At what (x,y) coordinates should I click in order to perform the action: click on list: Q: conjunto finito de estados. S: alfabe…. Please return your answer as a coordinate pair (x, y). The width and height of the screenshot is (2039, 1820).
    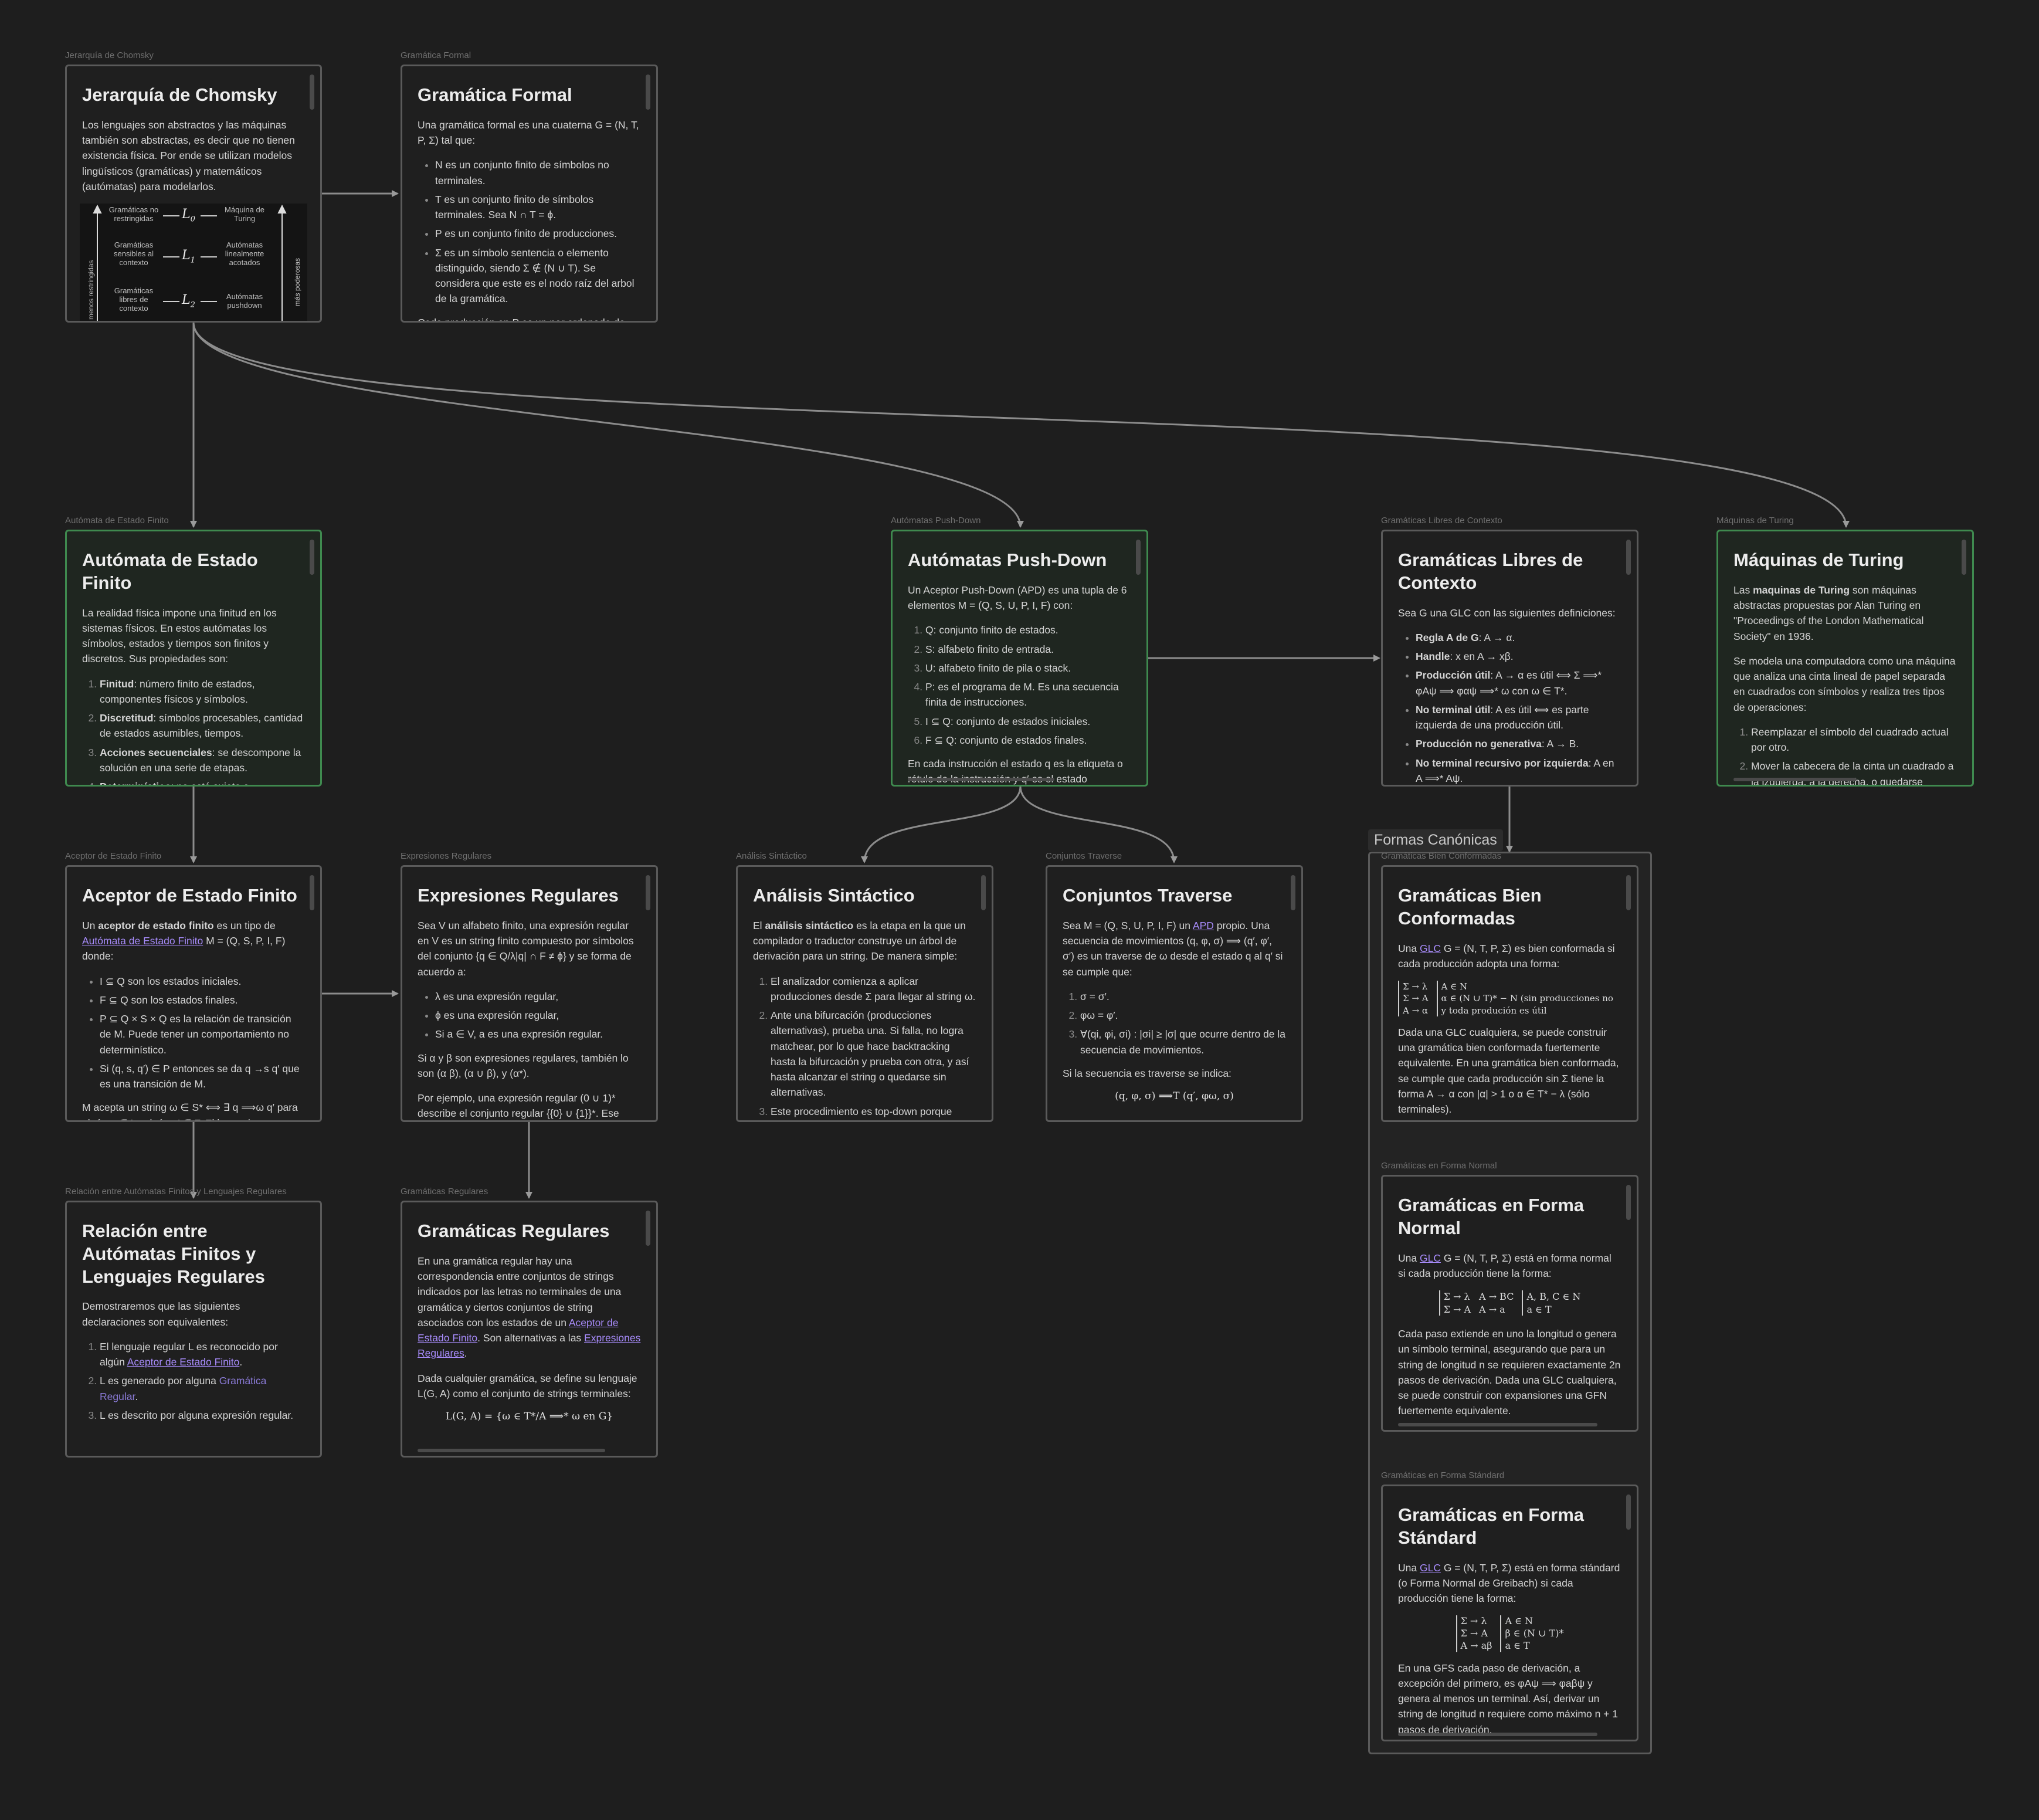
    Looking at the image, I should click on (1020, 685).